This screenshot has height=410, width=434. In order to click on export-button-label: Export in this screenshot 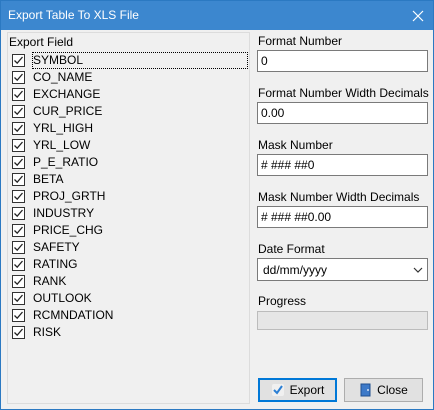, I will do `click(307, 390)`.